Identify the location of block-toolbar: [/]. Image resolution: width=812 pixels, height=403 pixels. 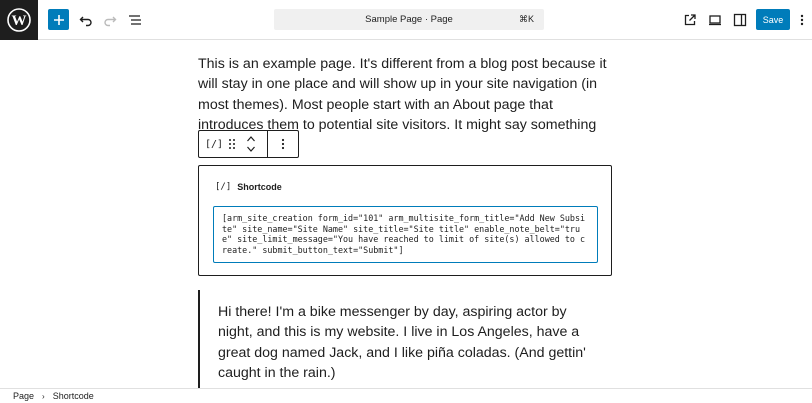
(248, 144).